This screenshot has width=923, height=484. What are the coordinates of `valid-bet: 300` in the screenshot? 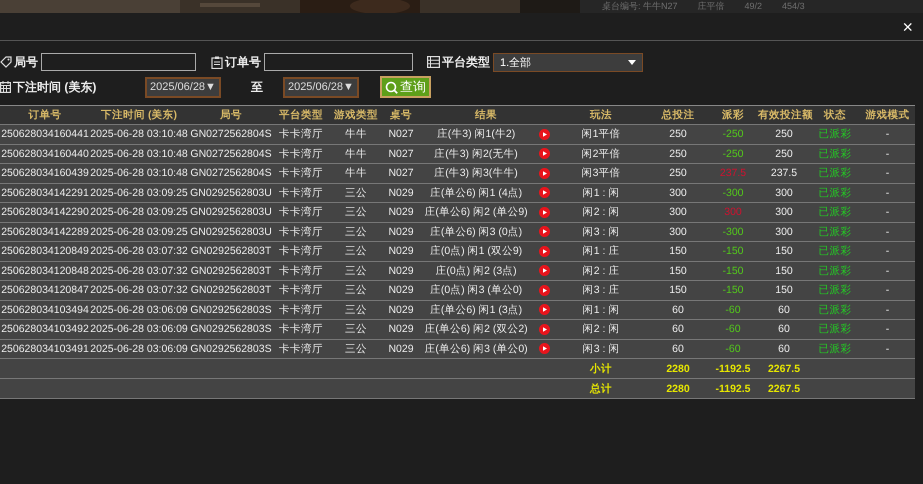 It's located at (784, 232).